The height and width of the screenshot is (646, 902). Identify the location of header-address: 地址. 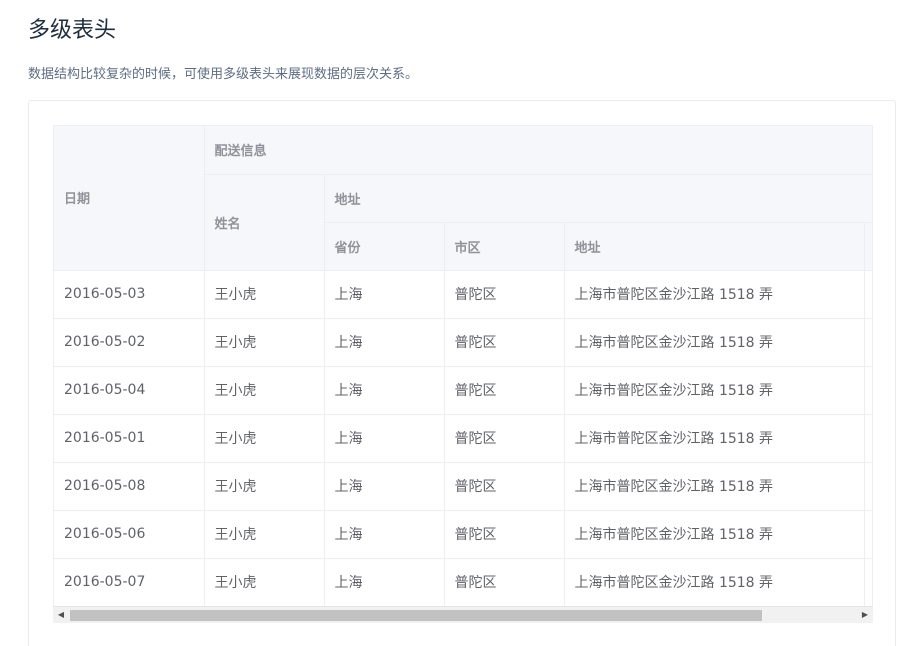
(714, 246).